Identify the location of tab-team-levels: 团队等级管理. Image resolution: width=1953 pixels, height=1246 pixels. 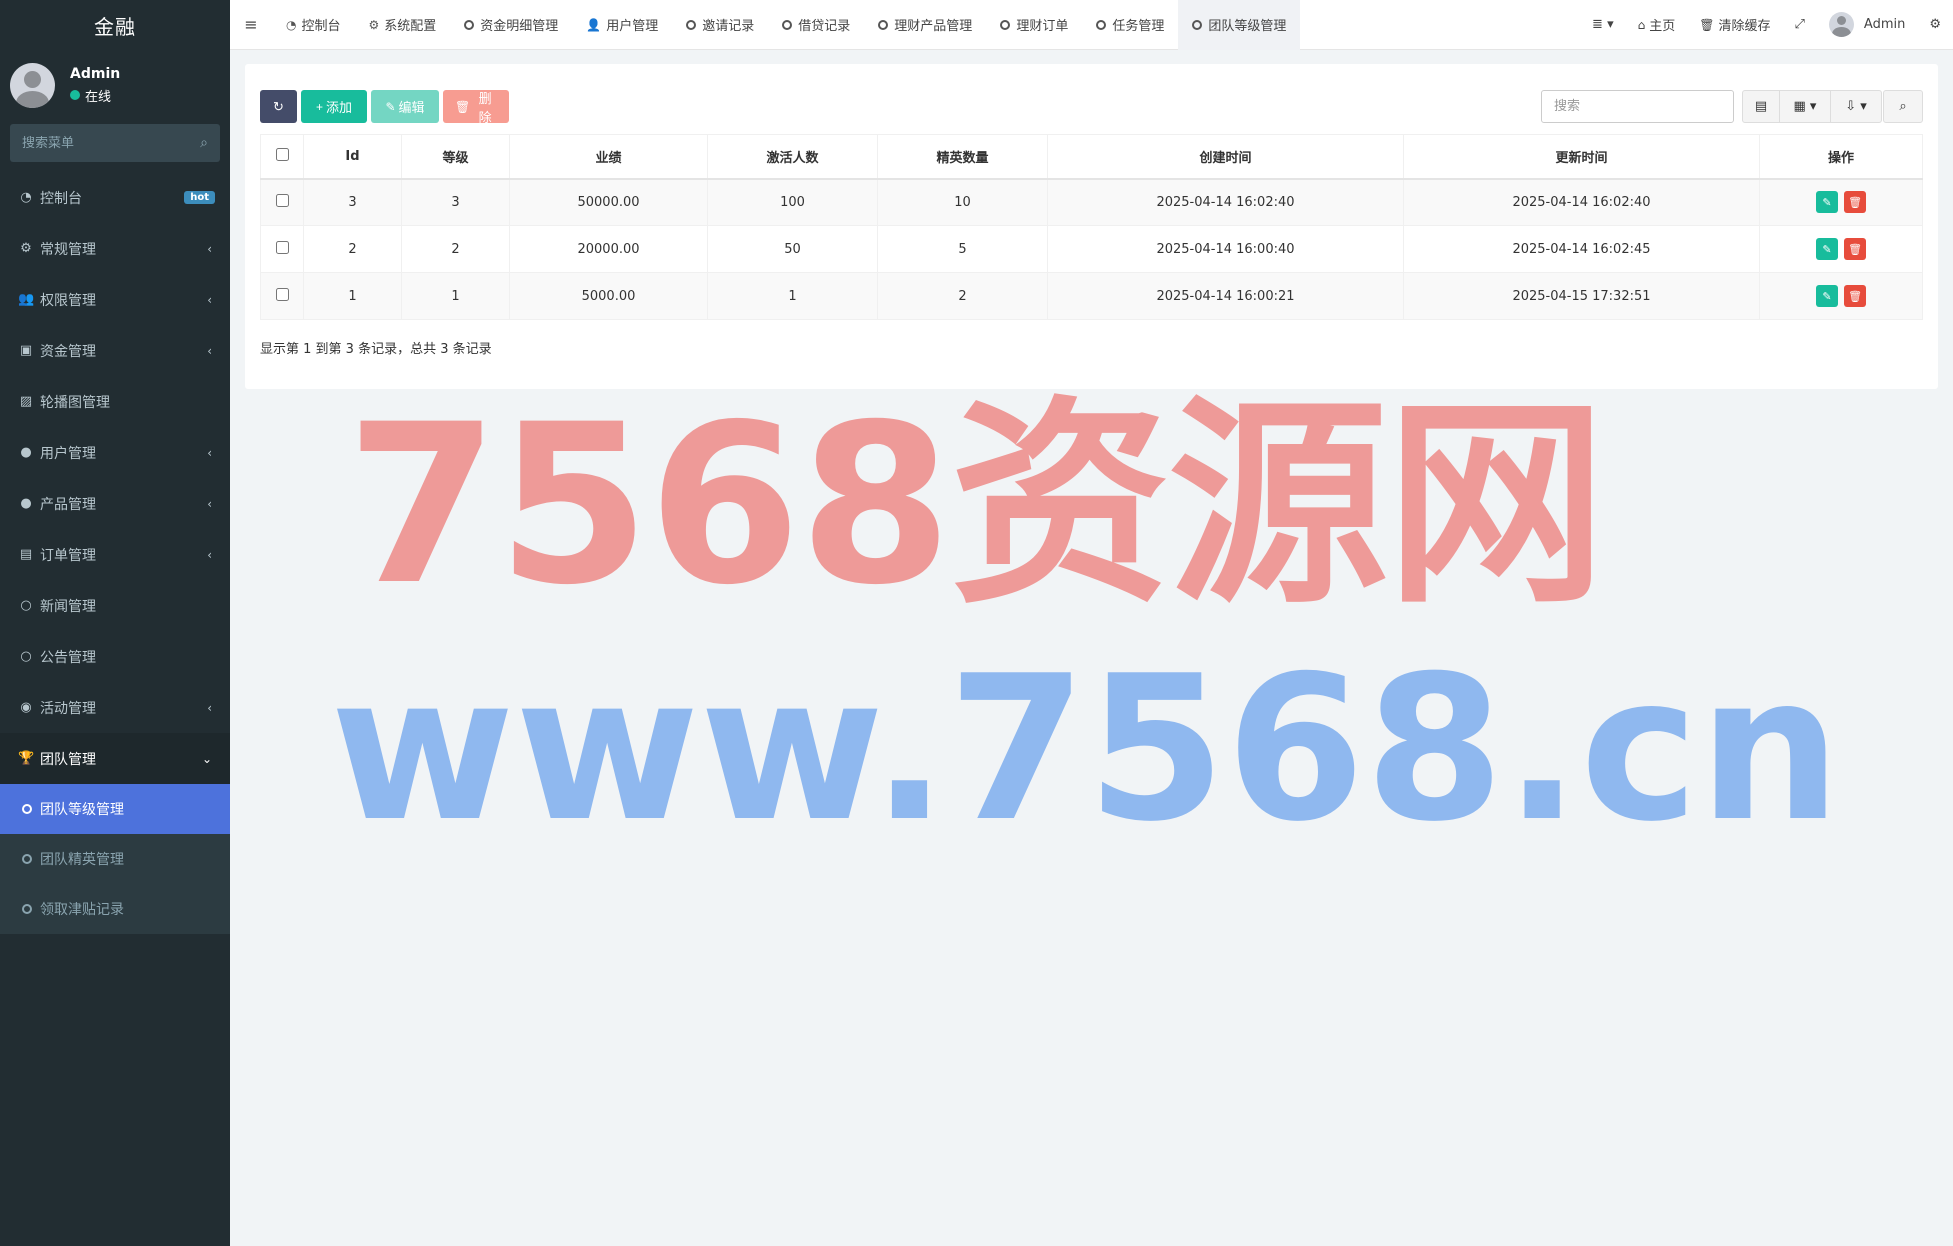
(1239, 25).